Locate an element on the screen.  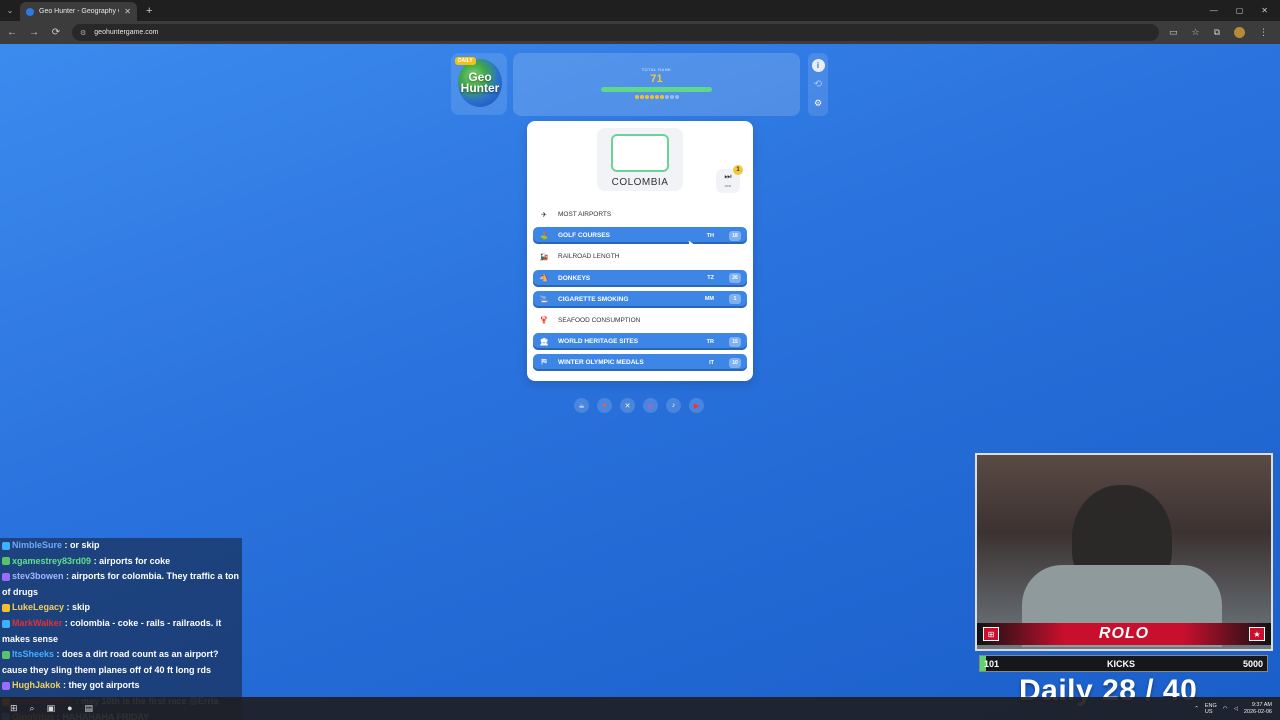
maximize-button: ▢ is located at coordinates (1240, 10).